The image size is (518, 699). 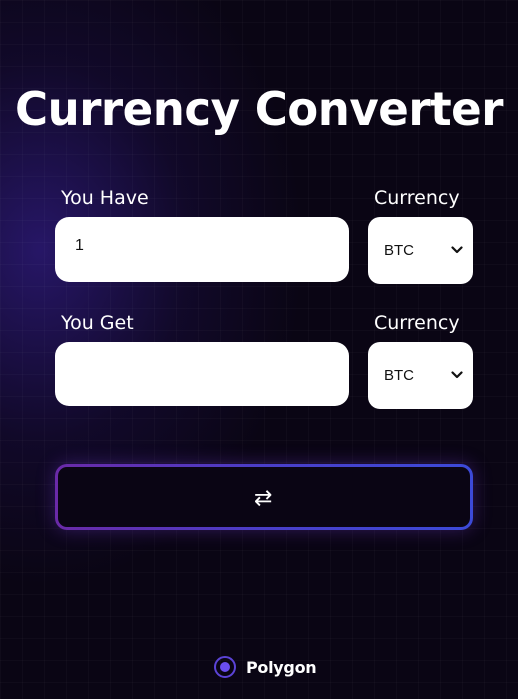 What do you see at coordinates (399, 250) in the screenshot?
I see `currency-from-selected: BTC` at bounding box center [399, 250].